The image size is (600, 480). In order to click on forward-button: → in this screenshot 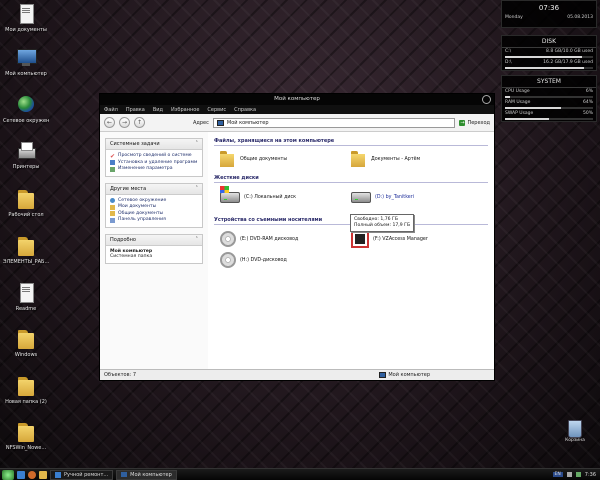, I will do `click(124, 122)`.